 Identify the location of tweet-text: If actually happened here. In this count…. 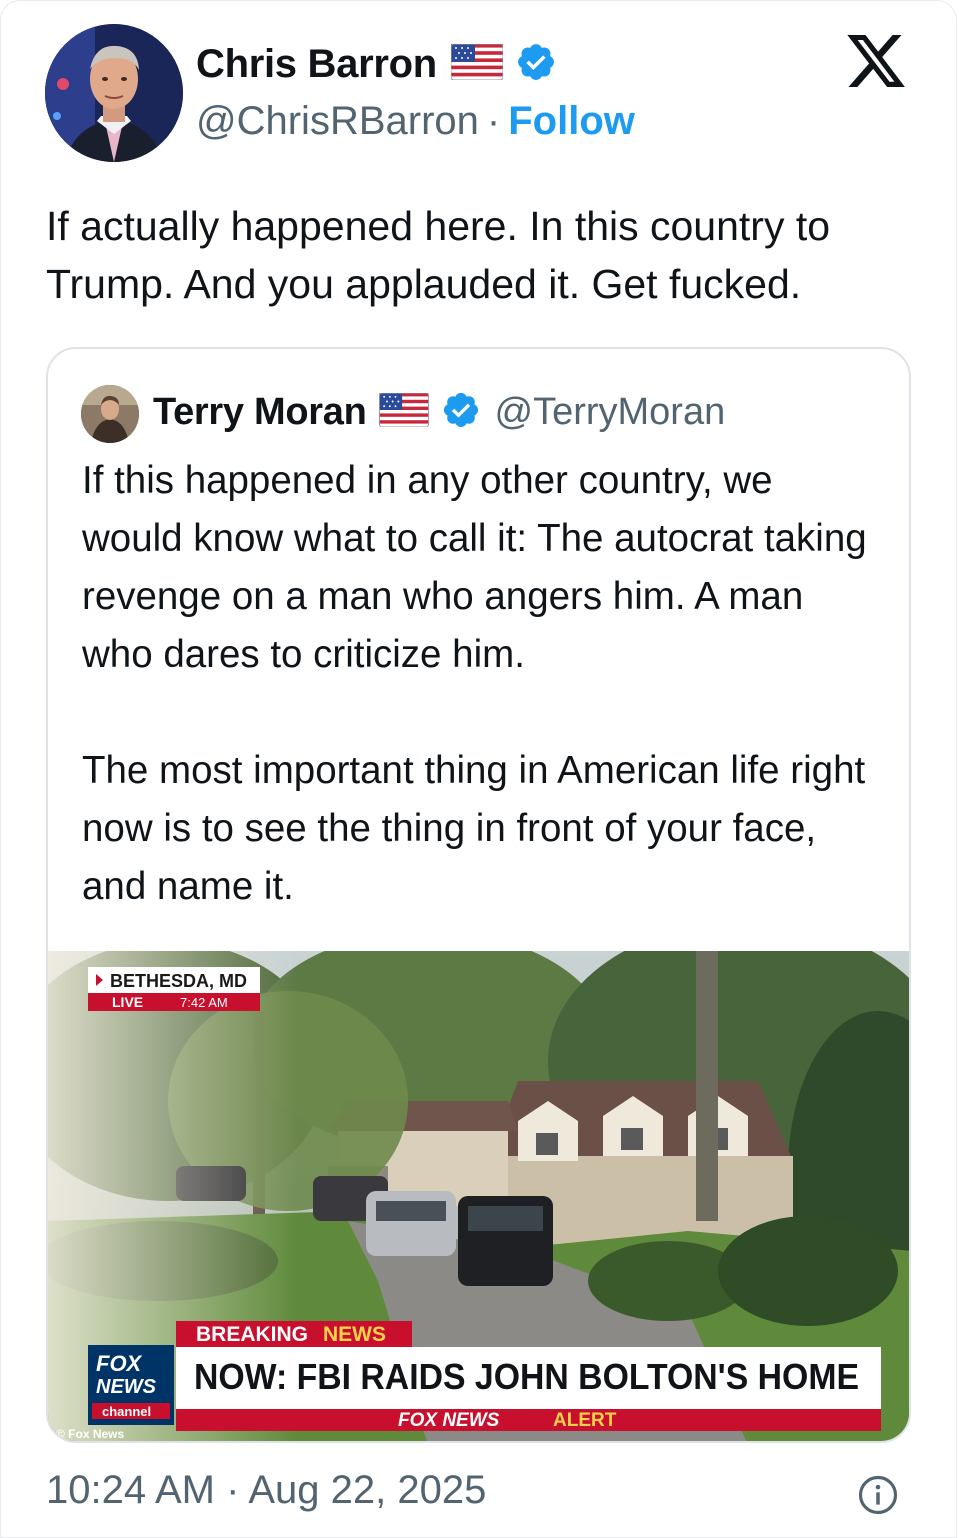
(438, 255).